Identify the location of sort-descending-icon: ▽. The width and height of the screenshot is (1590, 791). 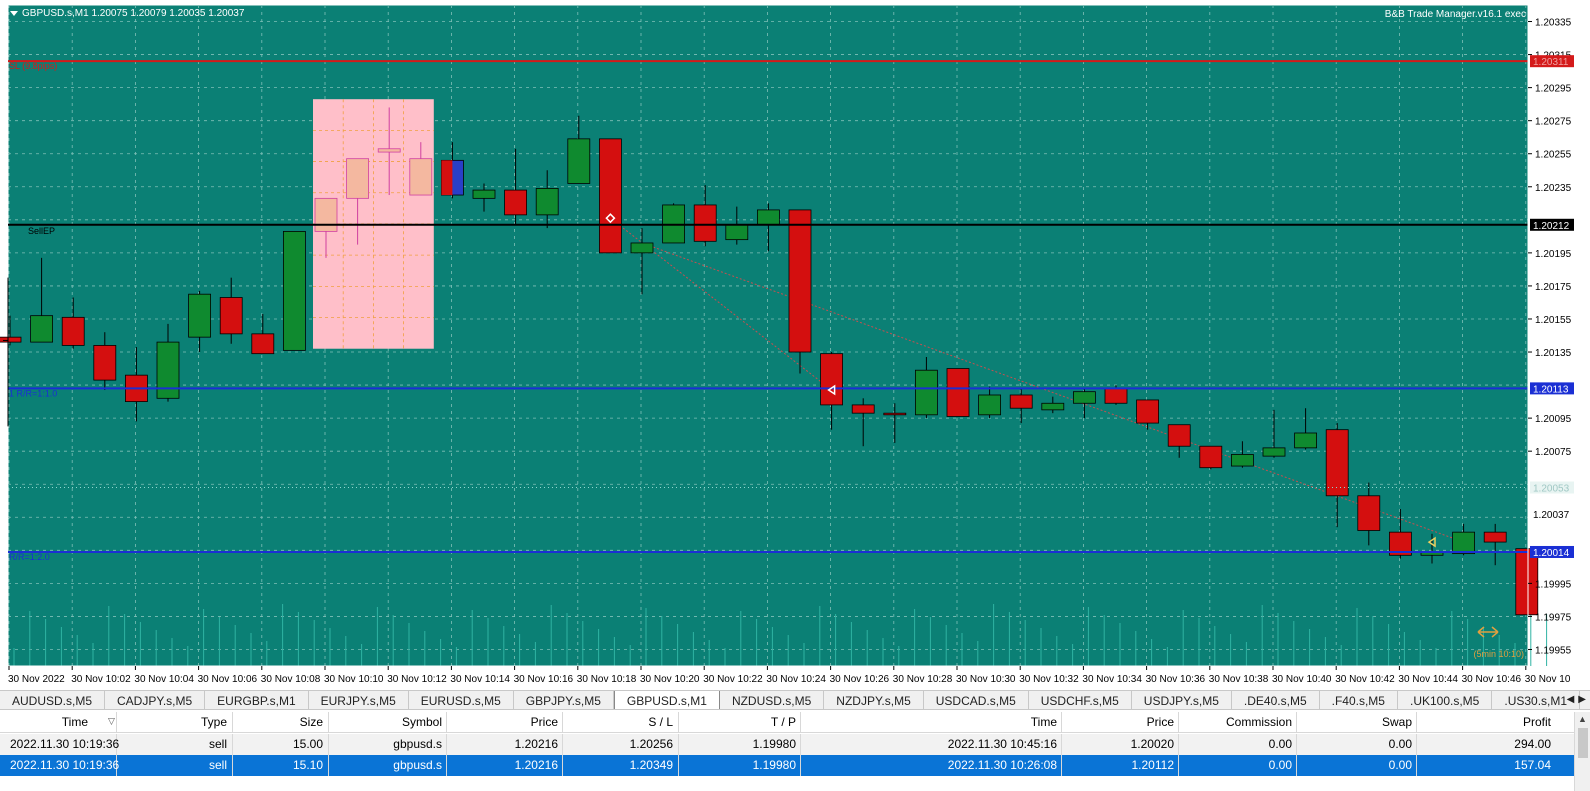
(111, 721).